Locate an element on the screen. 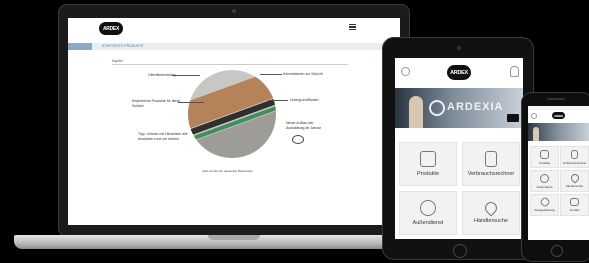 This screenshot has width=589, height=263. contact-icon is located at coordinates (574, 202).